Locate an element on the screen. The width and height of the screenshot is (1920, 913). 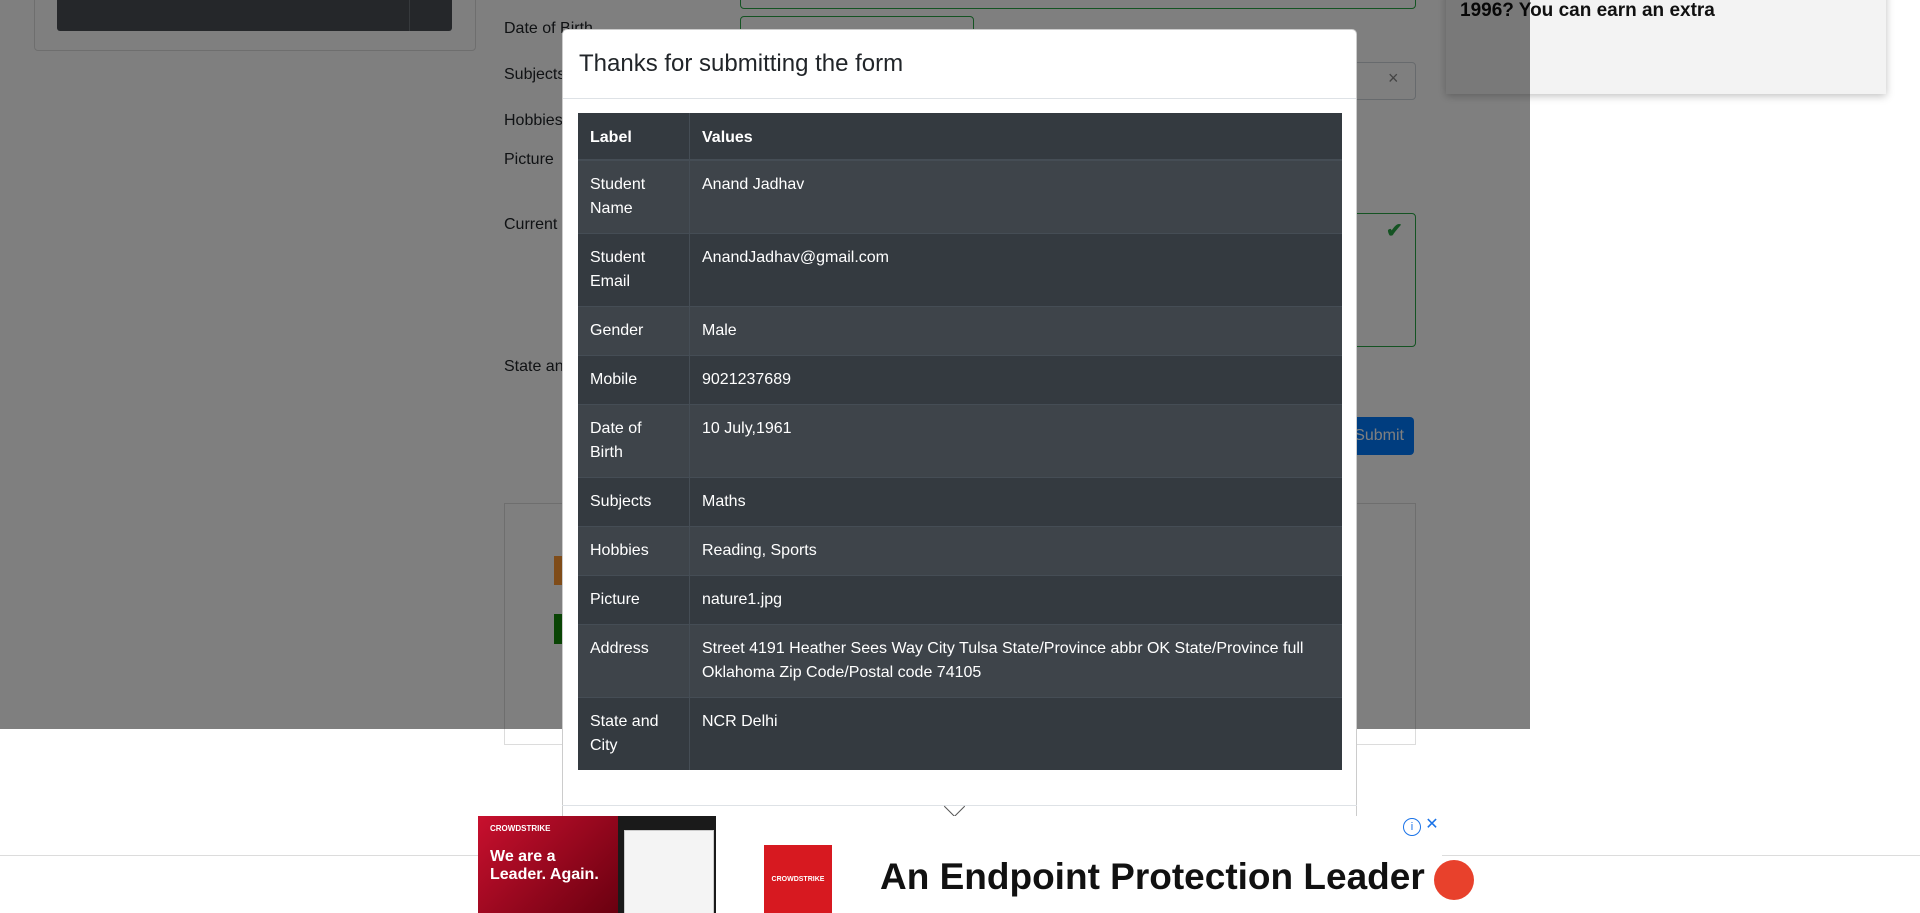
ad-headline: An Endpoint Protection Leader is located at coordinates (1152, 877).